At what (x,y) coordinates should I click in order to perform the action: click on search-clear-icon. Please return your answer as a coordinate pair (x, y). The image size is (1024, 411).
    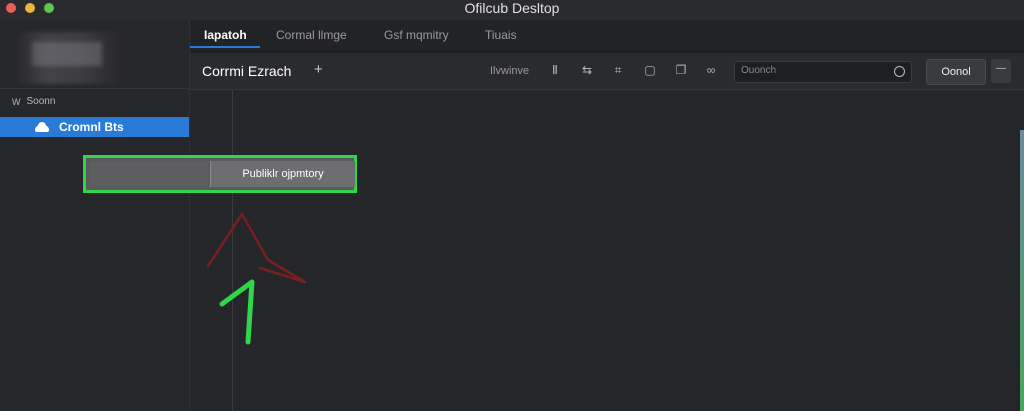
    Looking at the image, I should click on (899, 71).